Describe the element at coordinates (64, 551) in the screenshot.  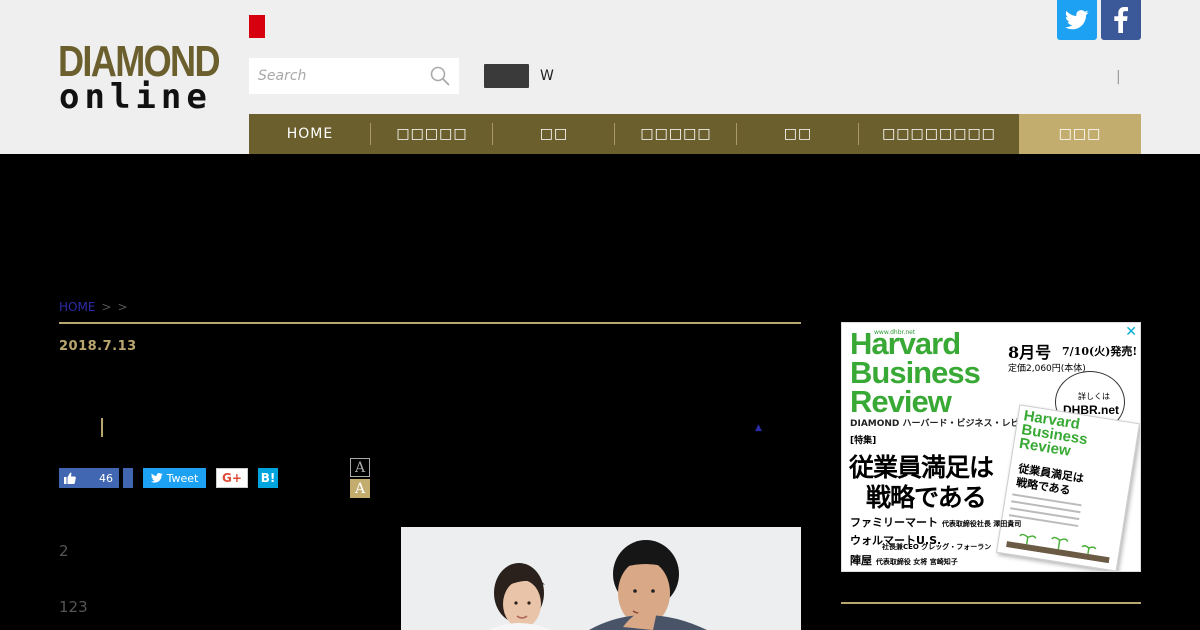
I see `article-paragraph: 2` at that location.